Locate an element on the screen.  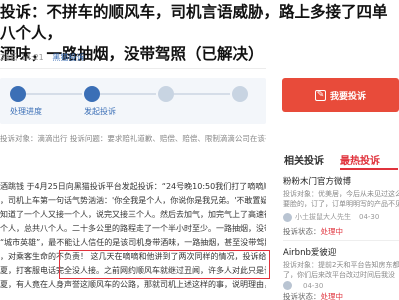
complain-button-label: 我要投诉 is located at coordinates (347, 96).